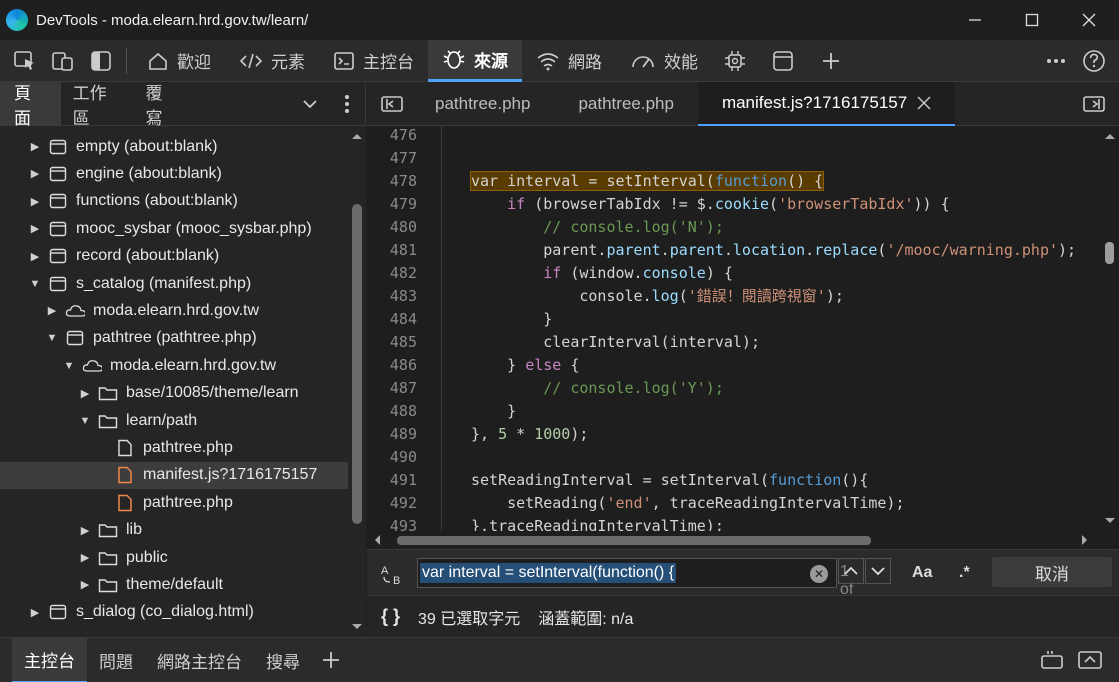 The height and width of the screenshot is (682, 1119). What do you see at coordinates (63, 61) in the screenshot?
I see `device-emulation-icon` at bounding box center [63, 61].